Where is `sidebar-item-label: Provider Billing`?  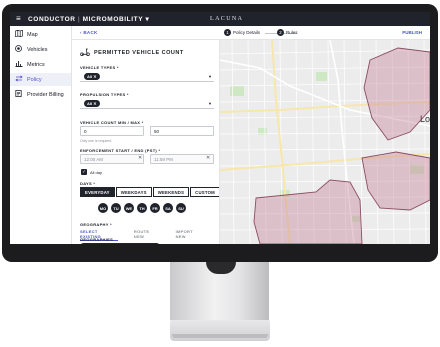
sidebar-item-label: Provider Billing is located at coordinates (45, 94).